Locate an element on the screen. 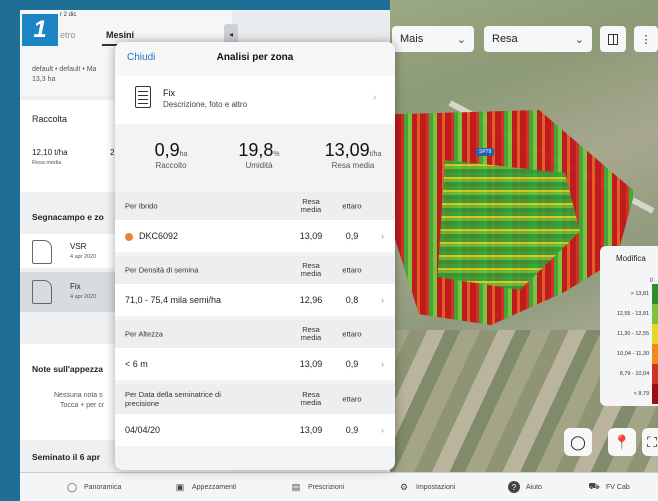 The image size is (658, 501). crop-select-value: Mais is located at coordinates (412, 39).